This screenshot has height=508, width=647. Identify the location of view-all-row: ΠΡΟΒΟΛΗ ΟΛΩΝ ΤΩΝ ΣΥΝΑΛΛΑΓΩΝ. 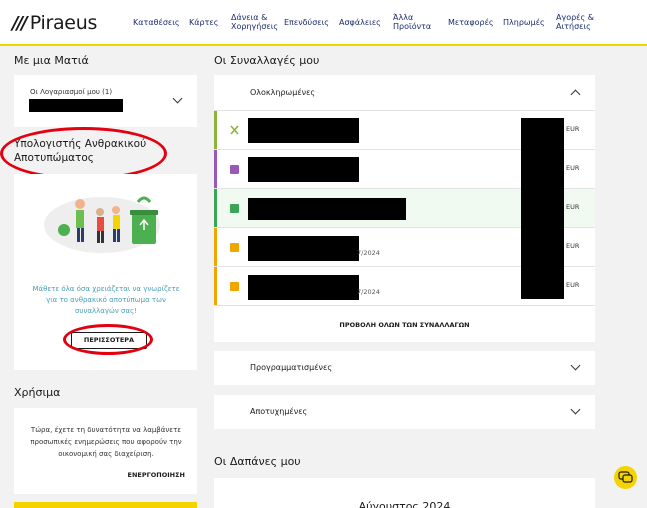
(404, 324).